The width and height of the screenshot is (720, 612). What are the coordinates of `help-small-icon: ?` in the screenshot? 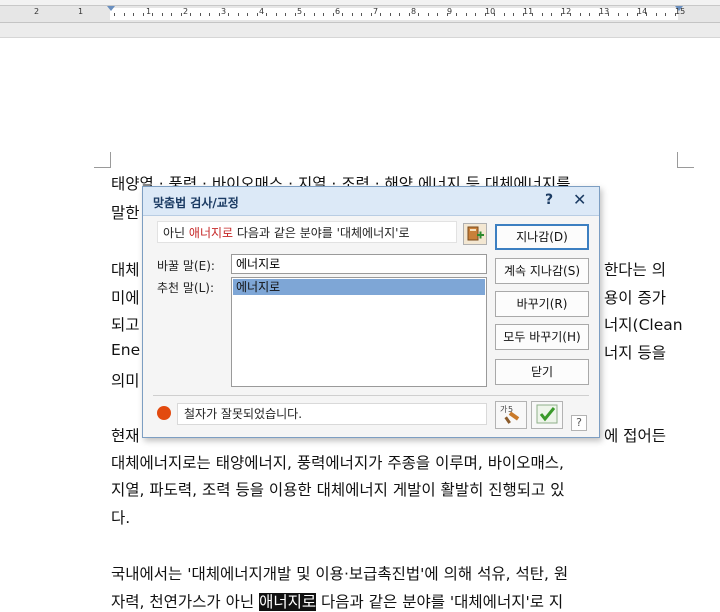 It's located at (579, 423).